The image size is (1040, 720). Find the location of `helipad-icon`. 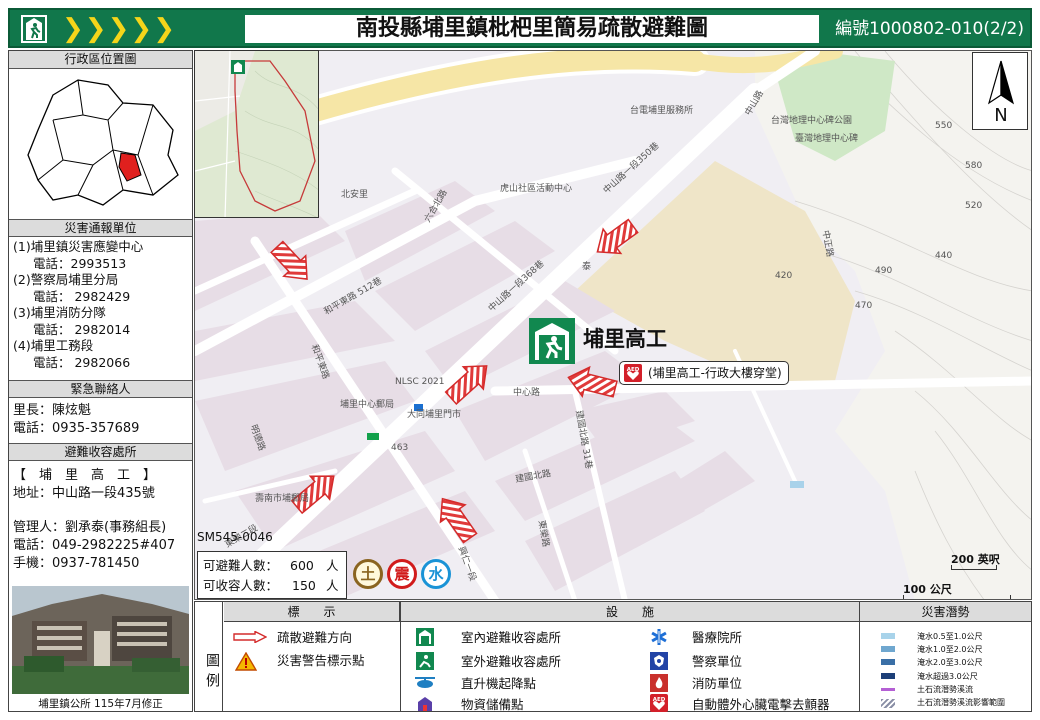

helipad-icon is located at coordinates (425, 682).